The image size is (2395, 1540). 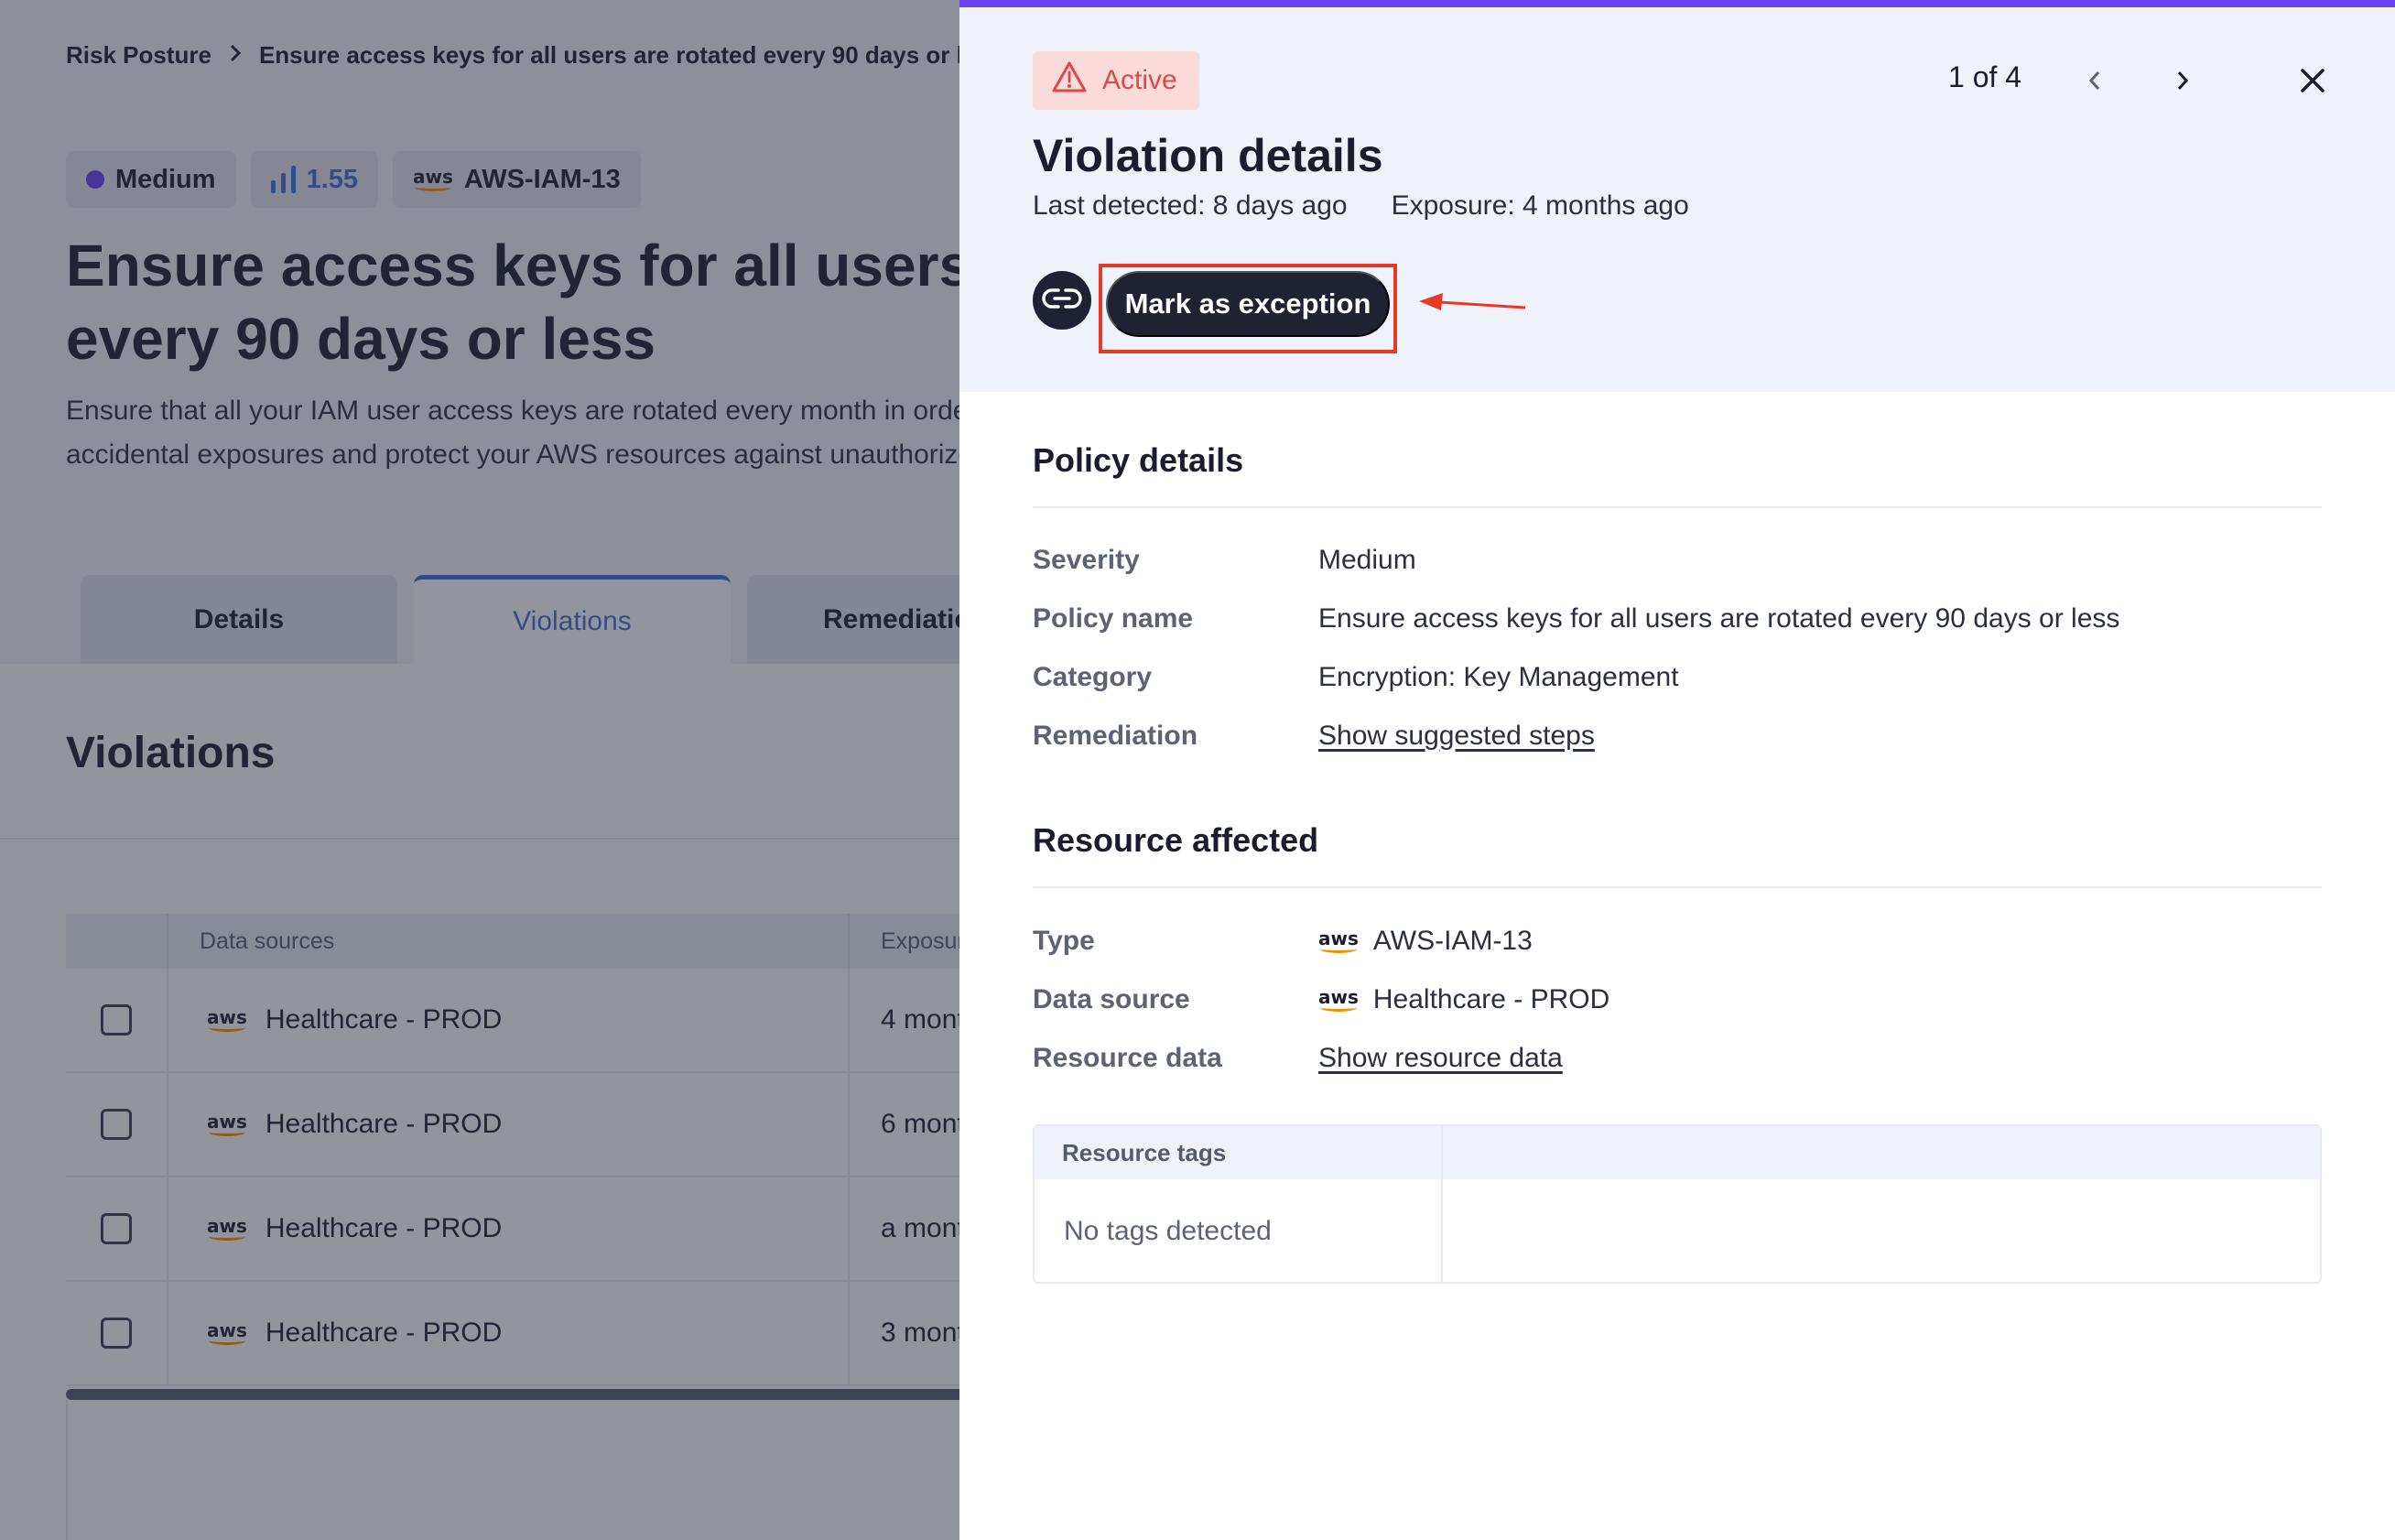 What do you see at coordinates (1111, 999) in the screenshot?
I see `data-source-label: Data source` at bounding box center [1111, 999].